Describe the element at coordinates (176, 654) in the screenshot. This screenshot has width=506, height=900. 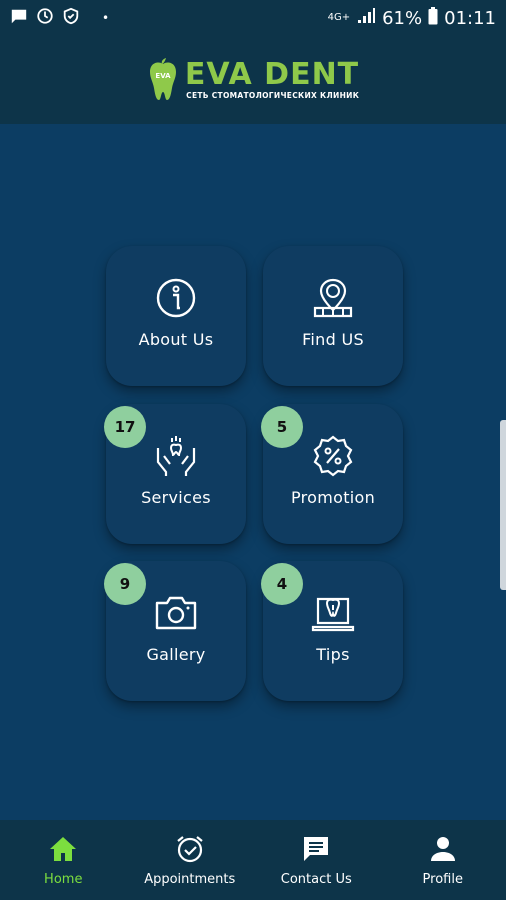
I see `tile-label: Gallery` at that location.